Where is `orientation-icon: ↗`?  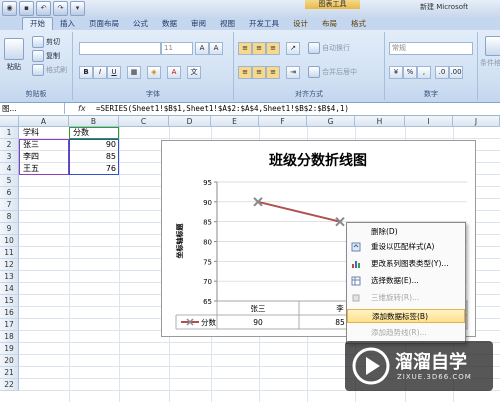
orientation-icon: ↗ is located at coordinates (293, 48).